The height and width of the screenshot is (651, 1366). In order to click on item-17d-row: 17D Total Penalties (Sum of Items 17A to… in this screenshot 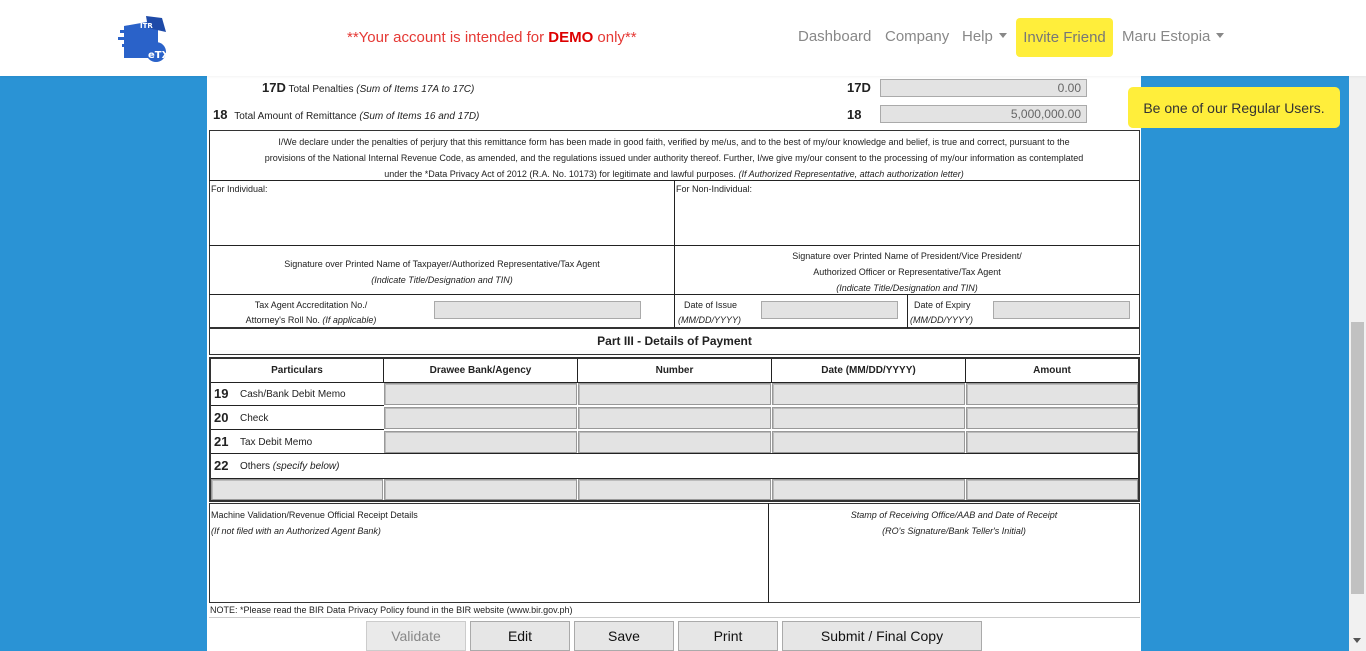, I will do `click(368, 87)`.